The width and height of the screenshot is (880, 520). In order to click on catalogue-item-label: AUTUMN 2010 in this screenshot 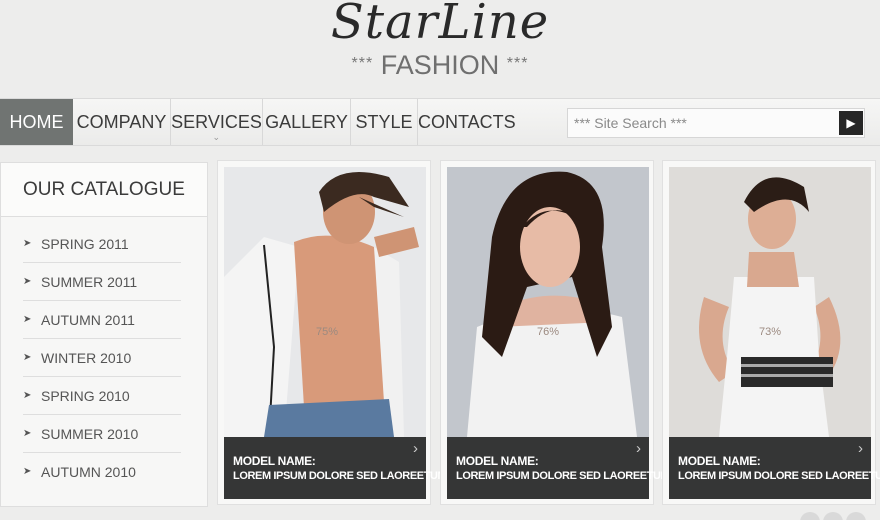, I will do `click(88, 472)`.